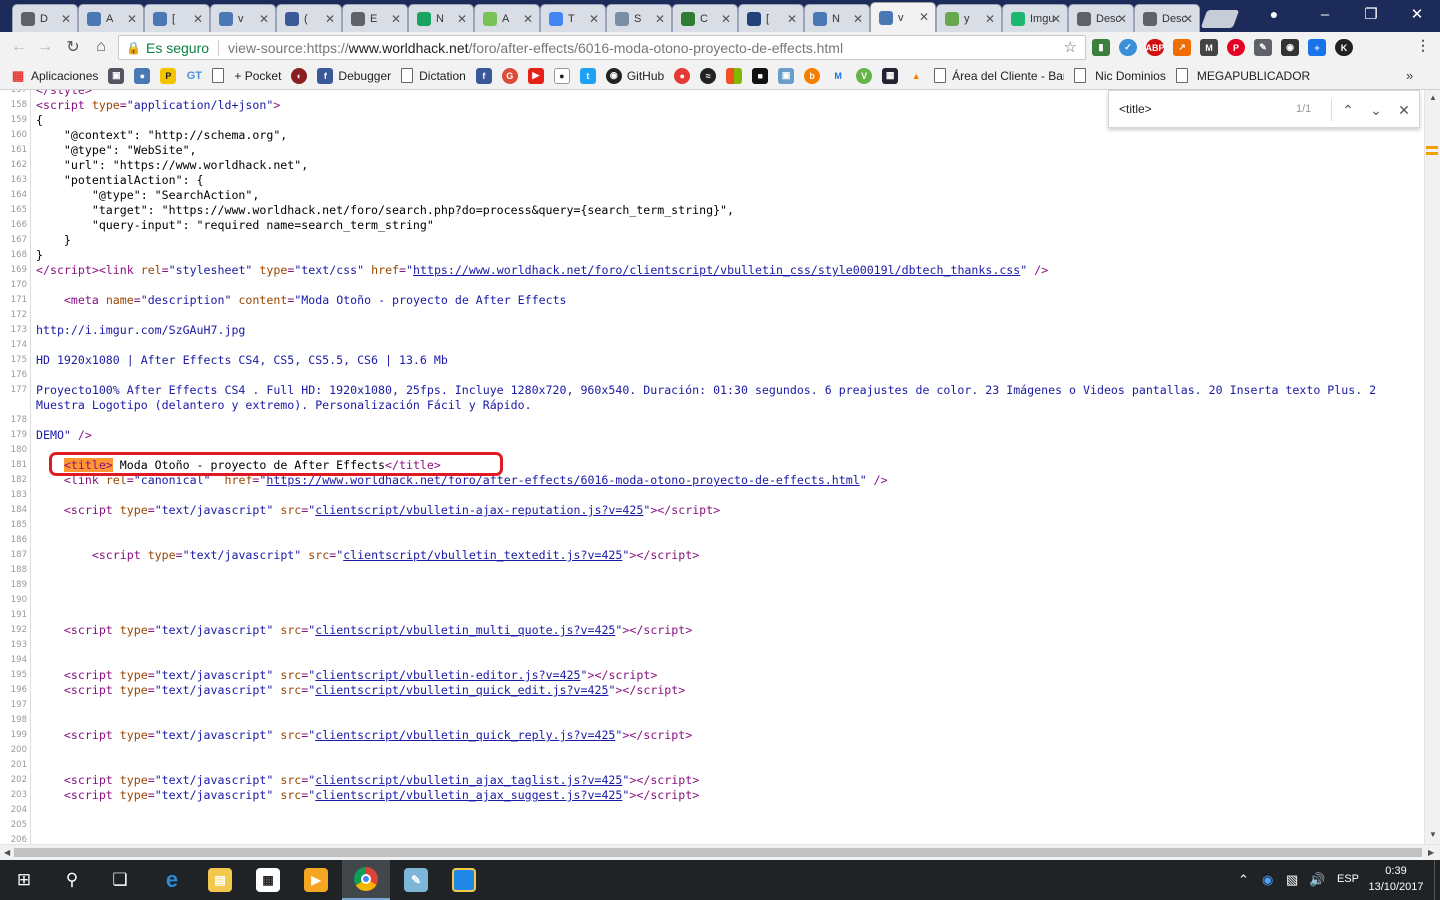 The width and height of the screenshot is (1440, 900). What do you see at coordinates (864, 75) in the screenshot?
I see `bookmark-vine: V` at bounding box center [864, 75].